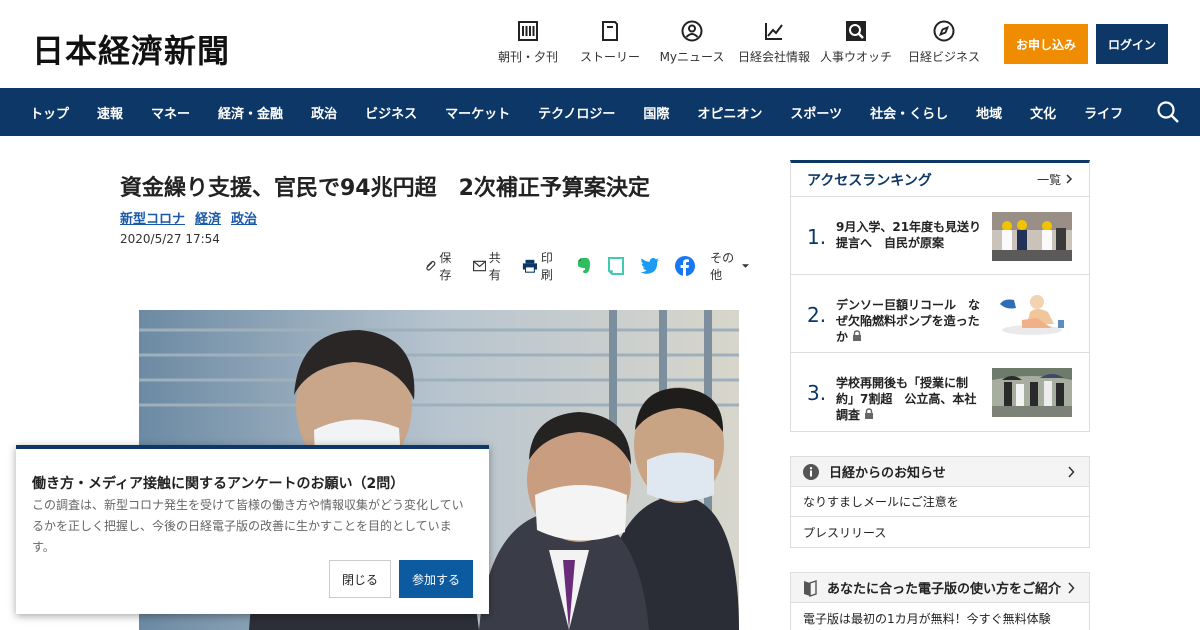 This screenshot has width=1200, height=630. I want to click on nikkei-notices: 日経からのお知らせ なりすましメールにご注意を プレスリリース, so click(940, 502).